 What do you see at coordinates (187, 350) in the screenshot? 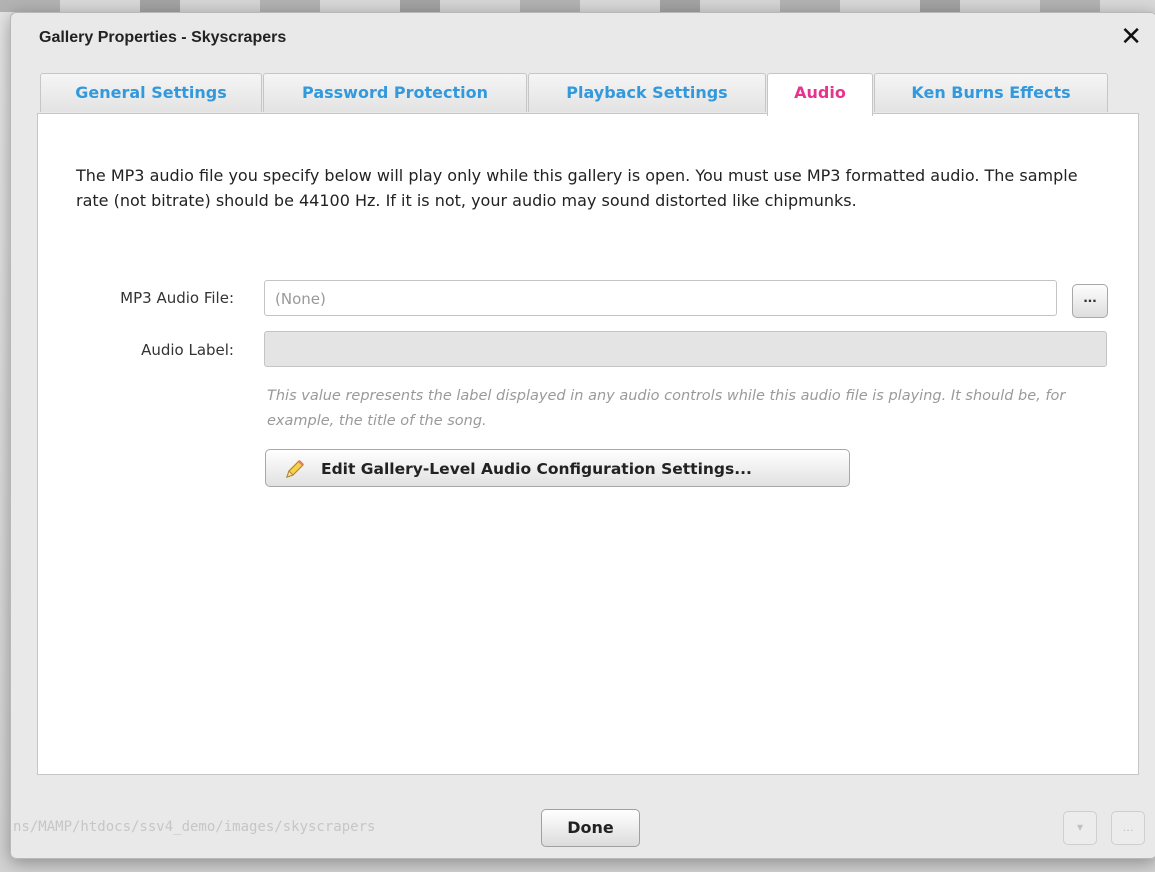
I see `audio-label-label: Audio Label:` at bounding box center [187, 350].